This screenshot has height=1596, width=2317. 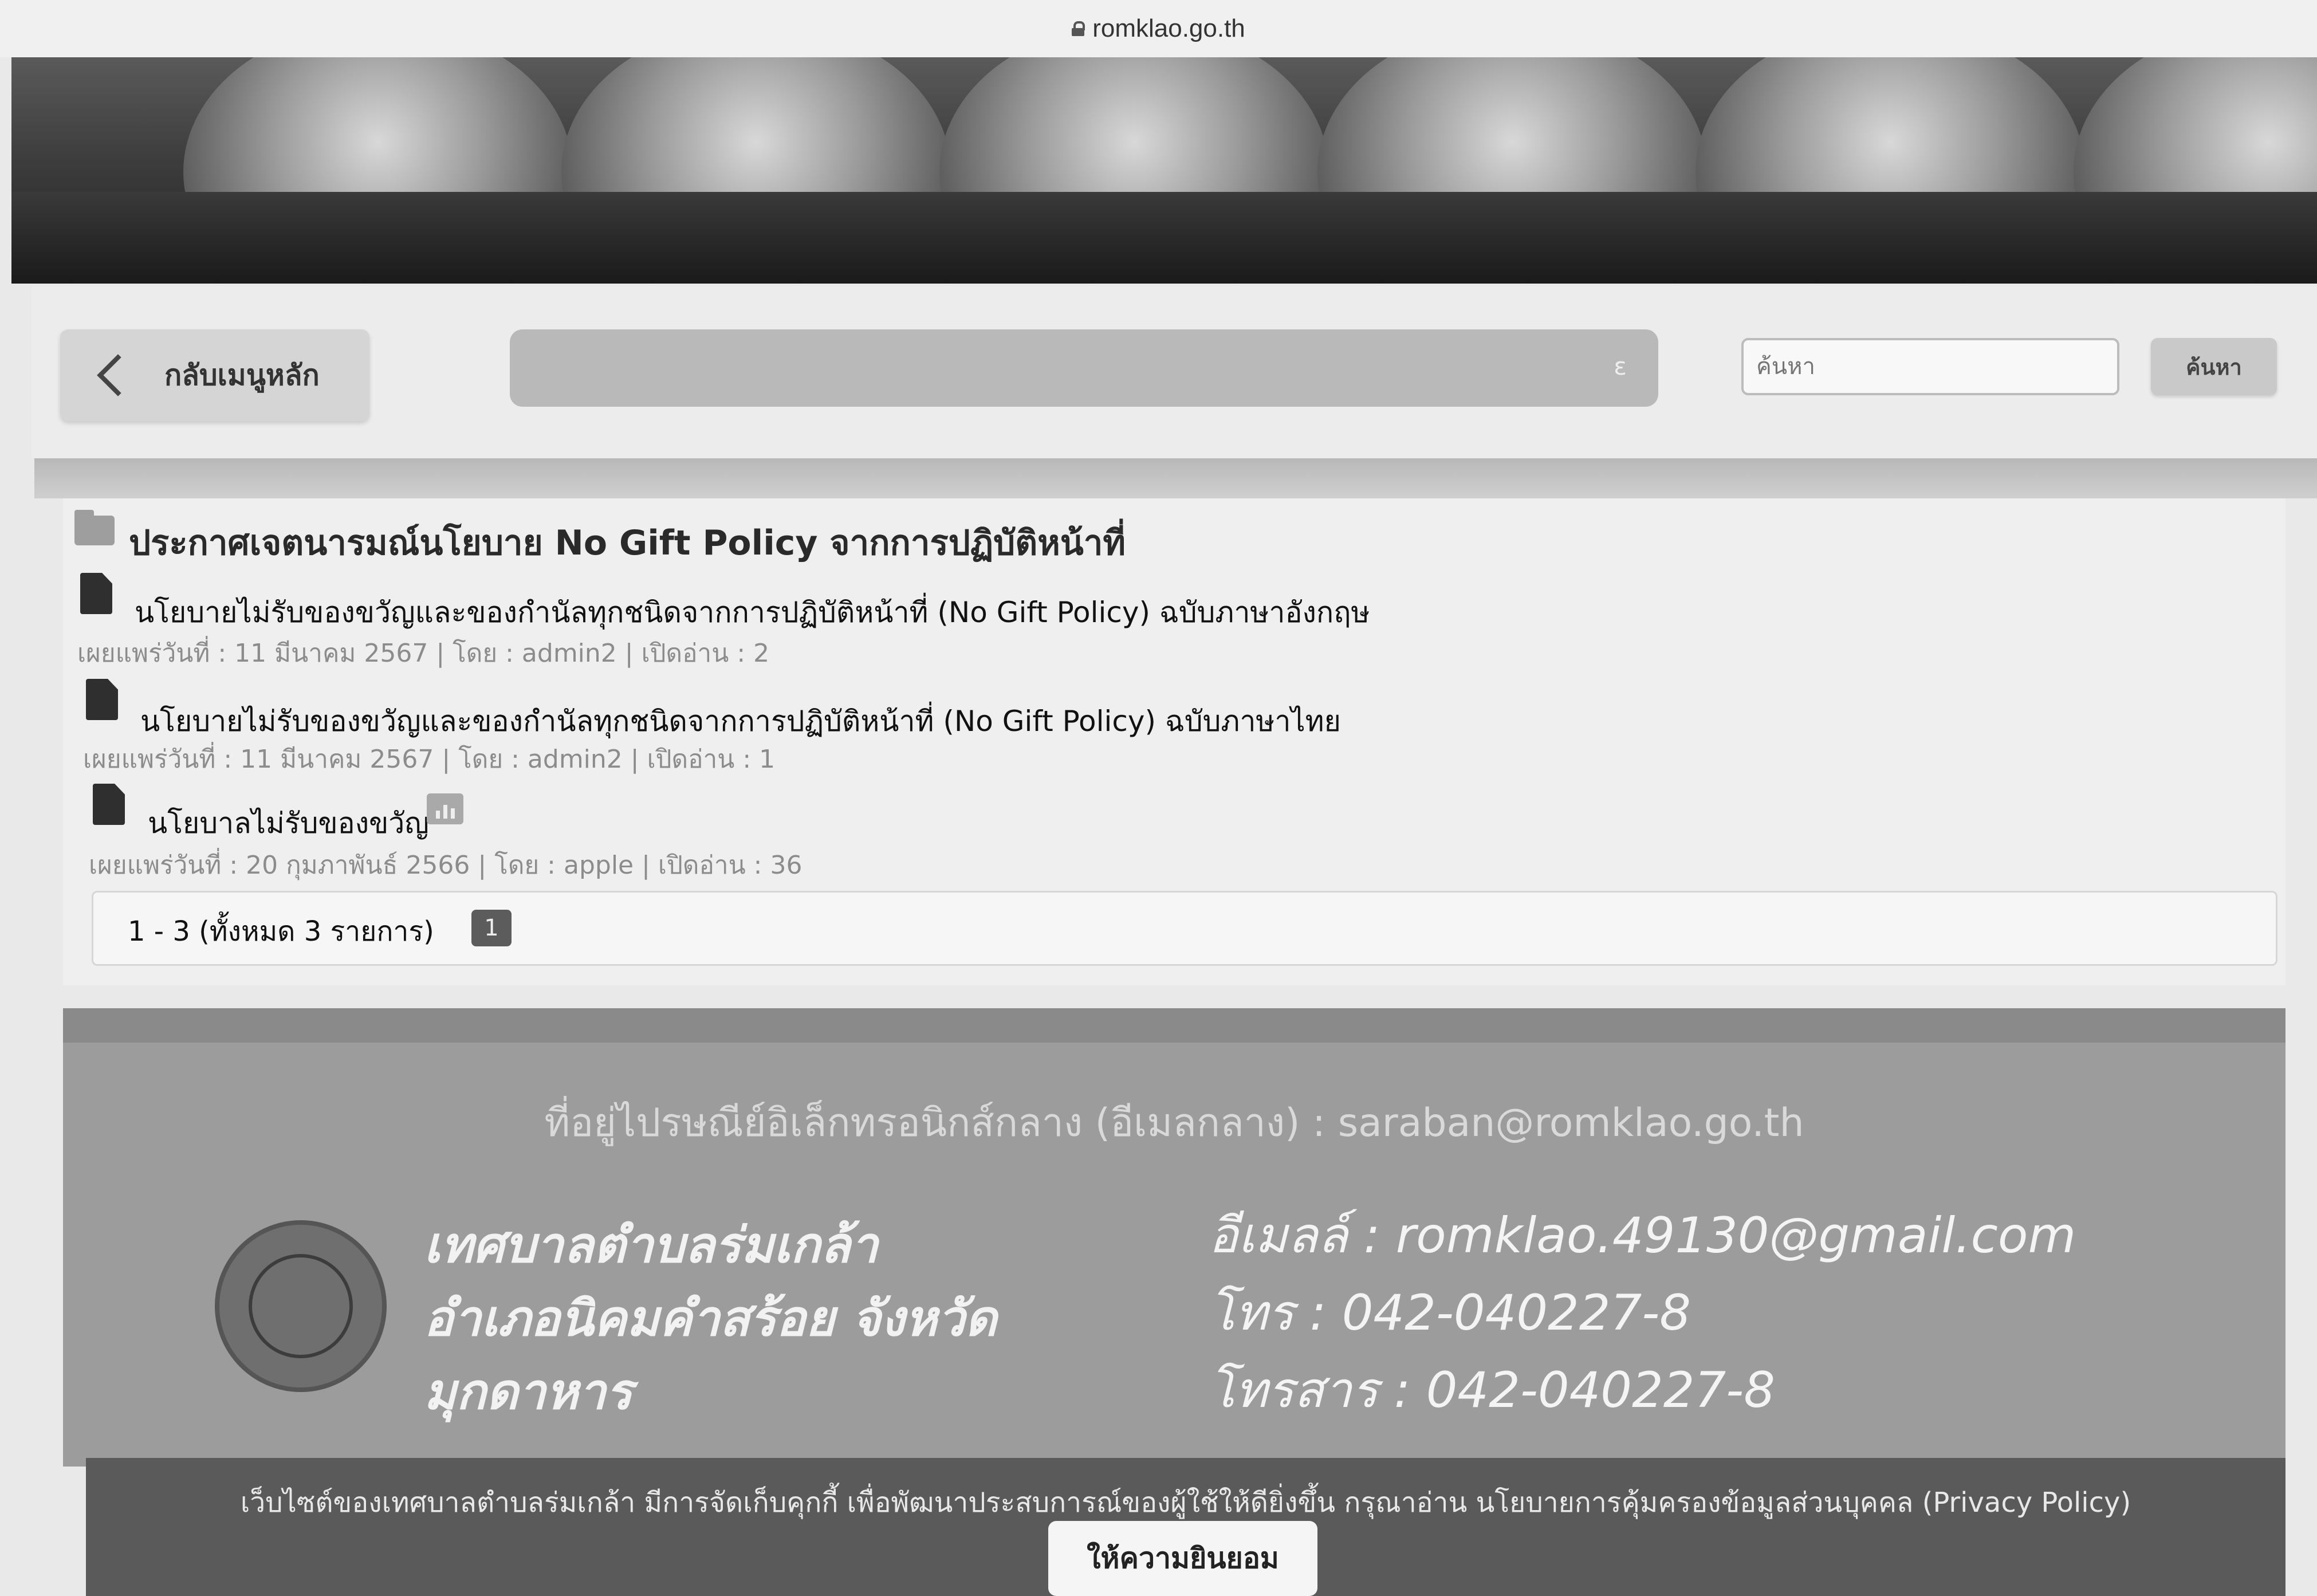 I want to click on lock-icon, so click(x=1078, y=29).